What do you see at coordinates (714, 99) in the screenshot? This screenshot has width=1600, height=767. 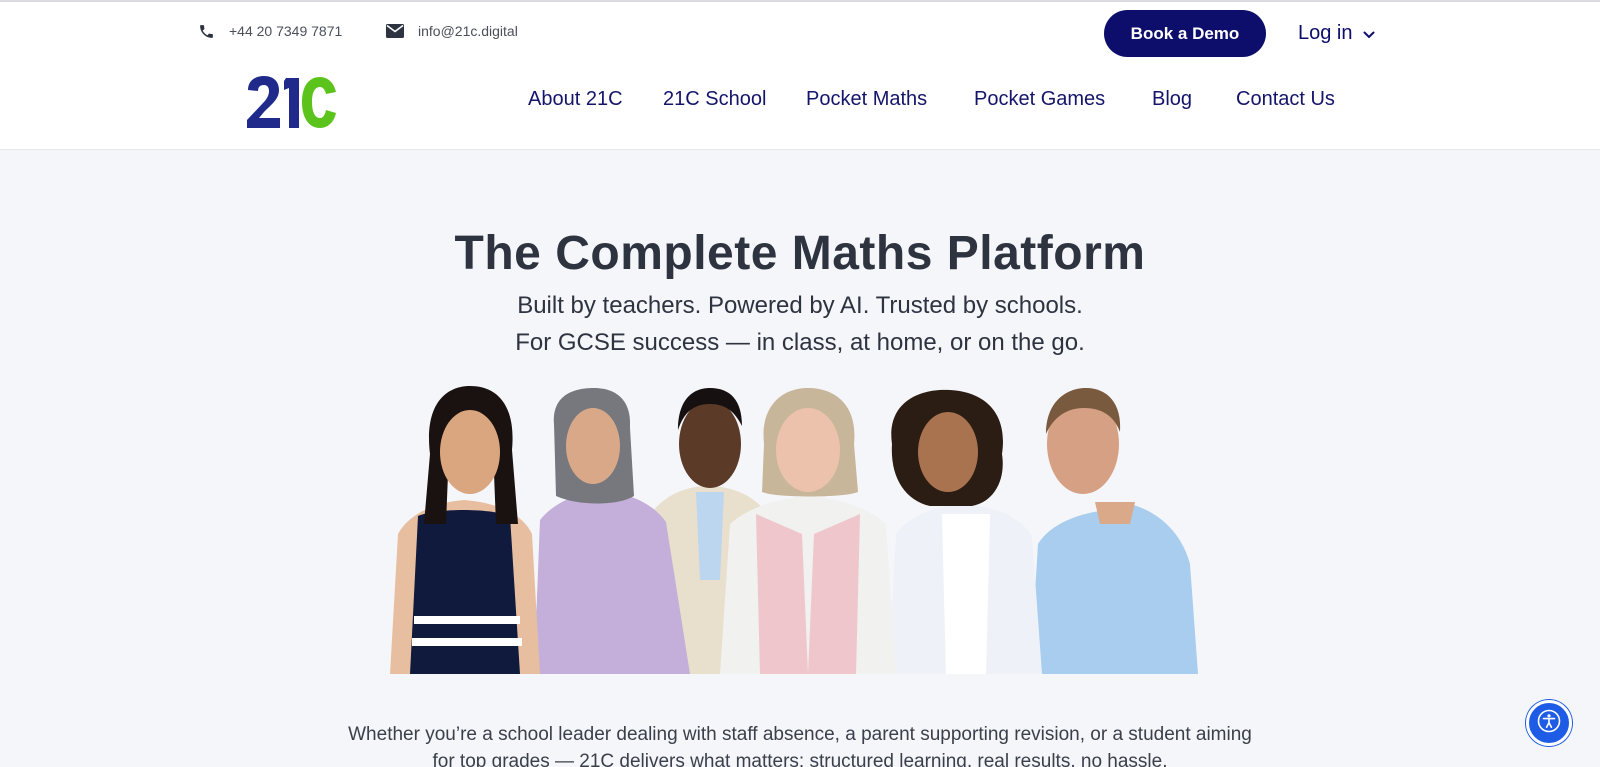 I see `nav-21c-school: 21C School` at bounding box center [714, 99].